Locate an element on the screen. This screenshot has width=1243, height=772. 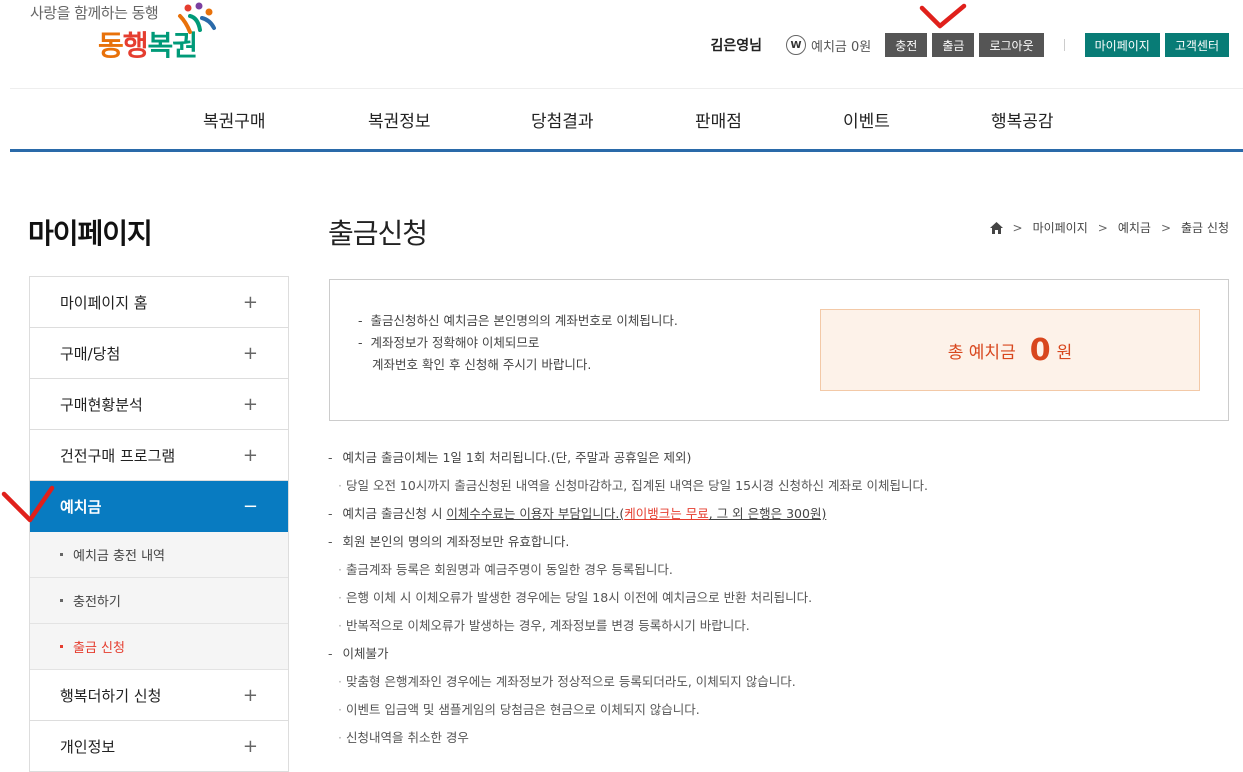
notice-kbank-free: 케이뱅크는 무료 is located at coordinates (666, 513).